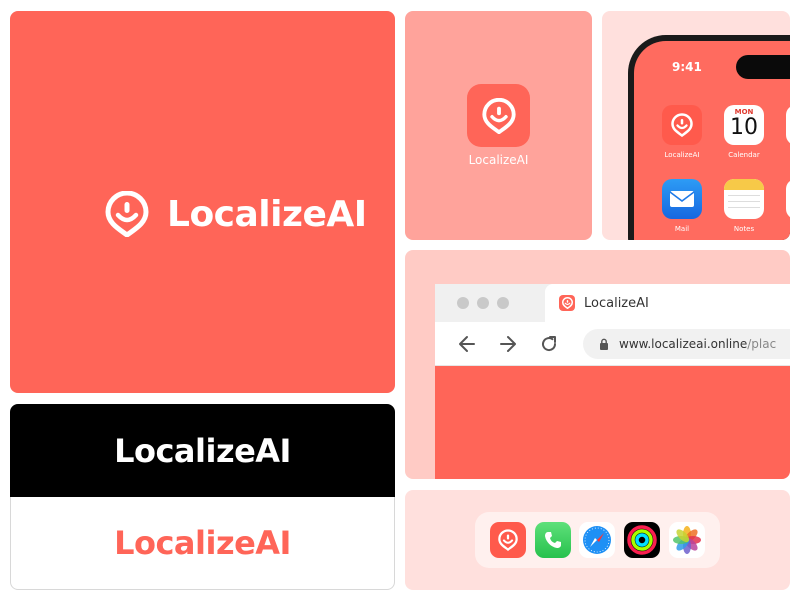  Describe the element at coordinates (463, 303) in the screenshot. I see `window-close-dot` at that location.